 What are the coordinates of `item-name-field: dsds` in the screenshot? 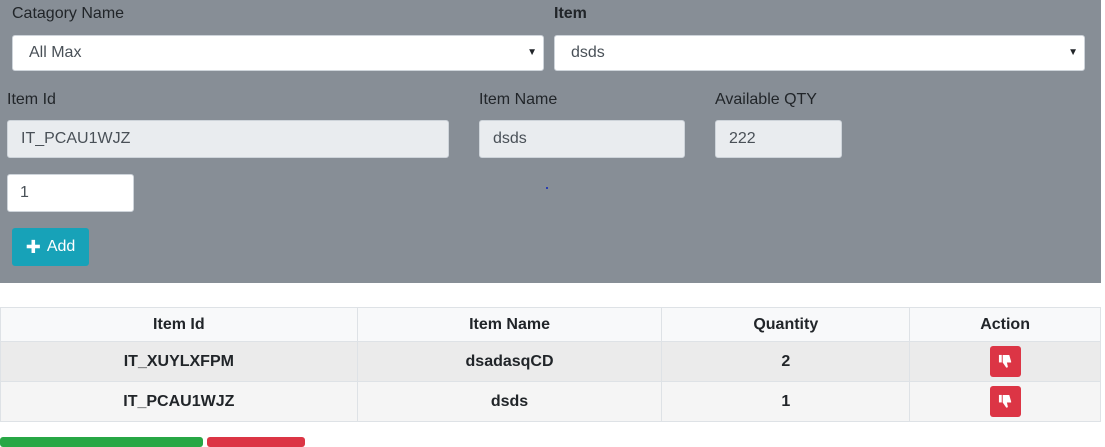 It's located at (582, 139).